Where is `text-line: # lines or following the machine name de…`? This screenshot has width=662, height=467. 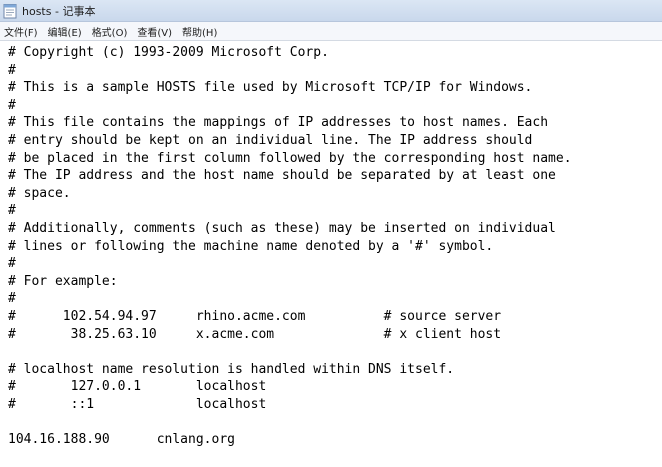
text-line: # lines or following the machine name de… is located at coordinates (251, 246).